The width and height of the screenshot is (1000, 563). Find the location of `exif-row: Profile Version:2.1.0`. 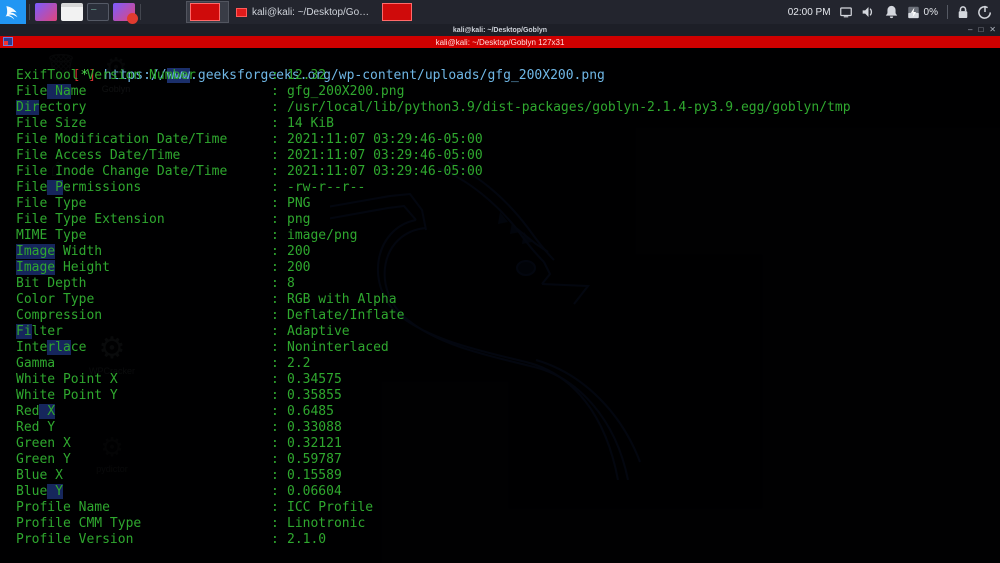

exif-row: Profile Version:2.1.0 is located at coordinates (500, 540).